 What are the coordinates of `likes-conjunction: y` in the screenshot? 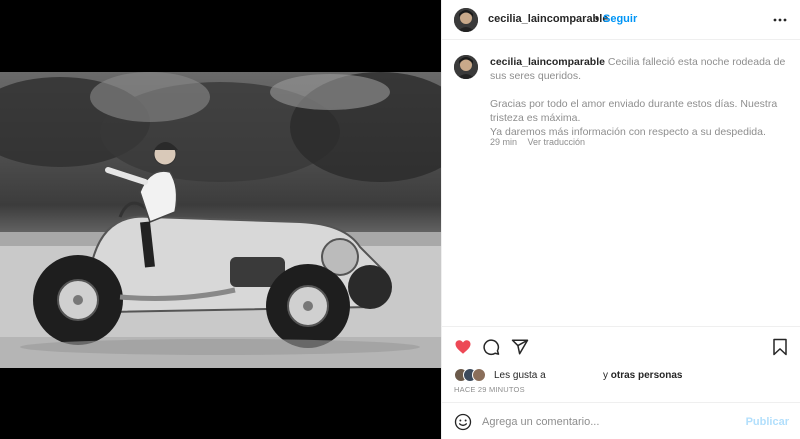 It's located at (605, 375).